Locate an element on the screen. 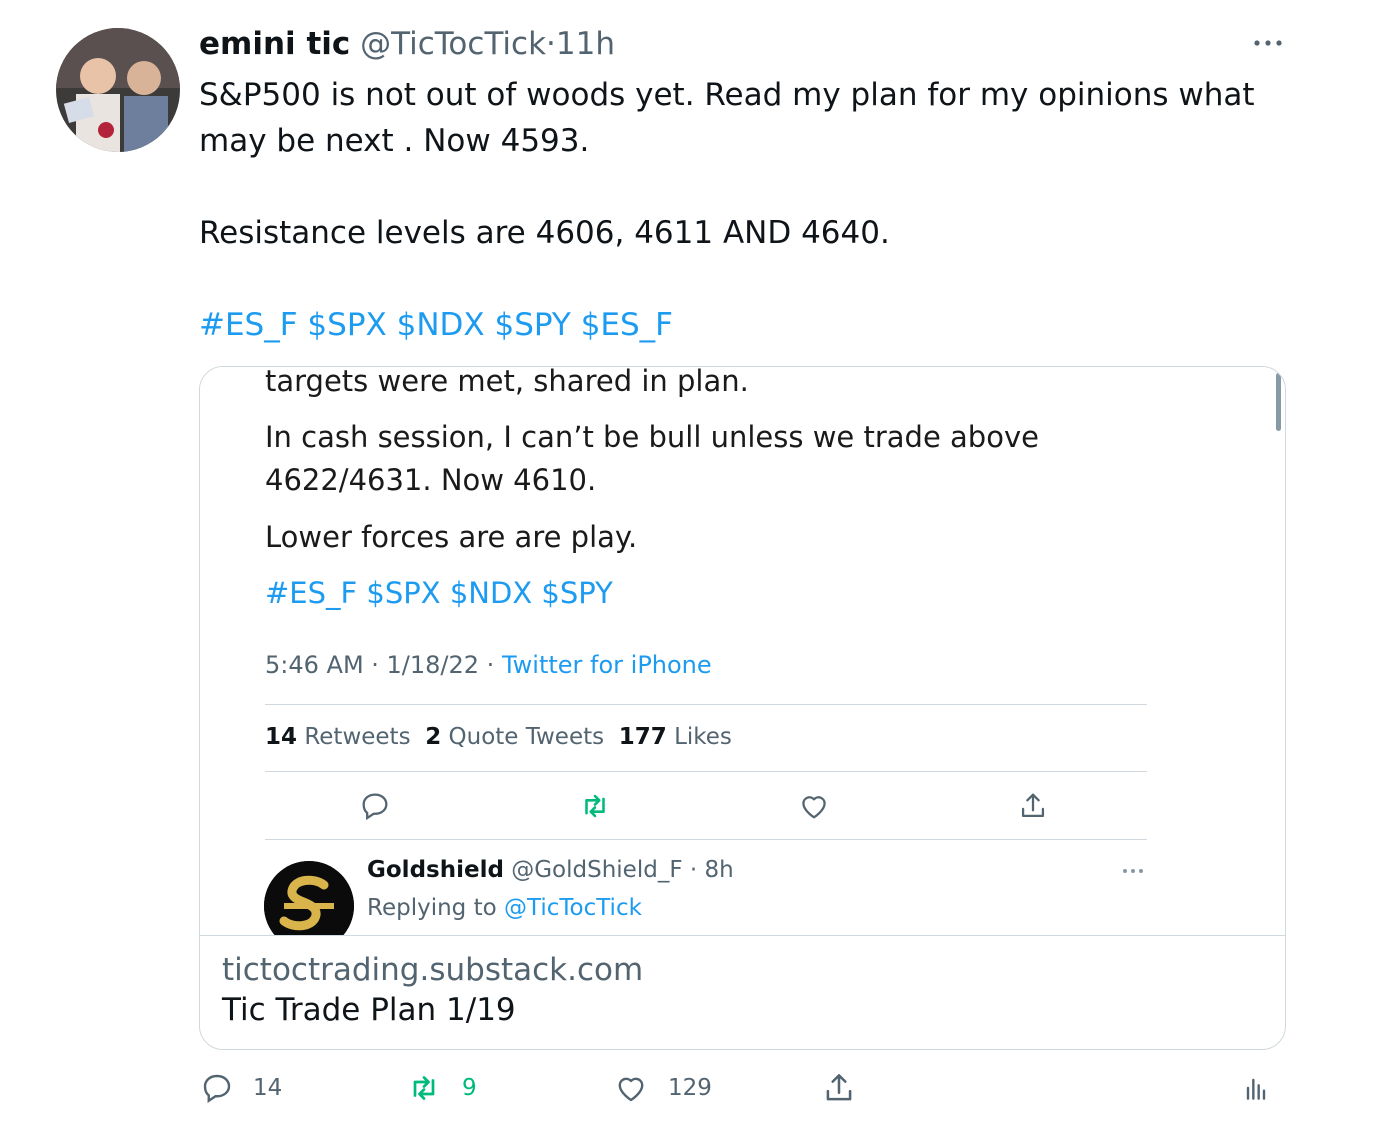 This screenshot has width=1377, height=1134. screenshot-meta-source: Twitter for iPhone is located at coordinates (606, 665).